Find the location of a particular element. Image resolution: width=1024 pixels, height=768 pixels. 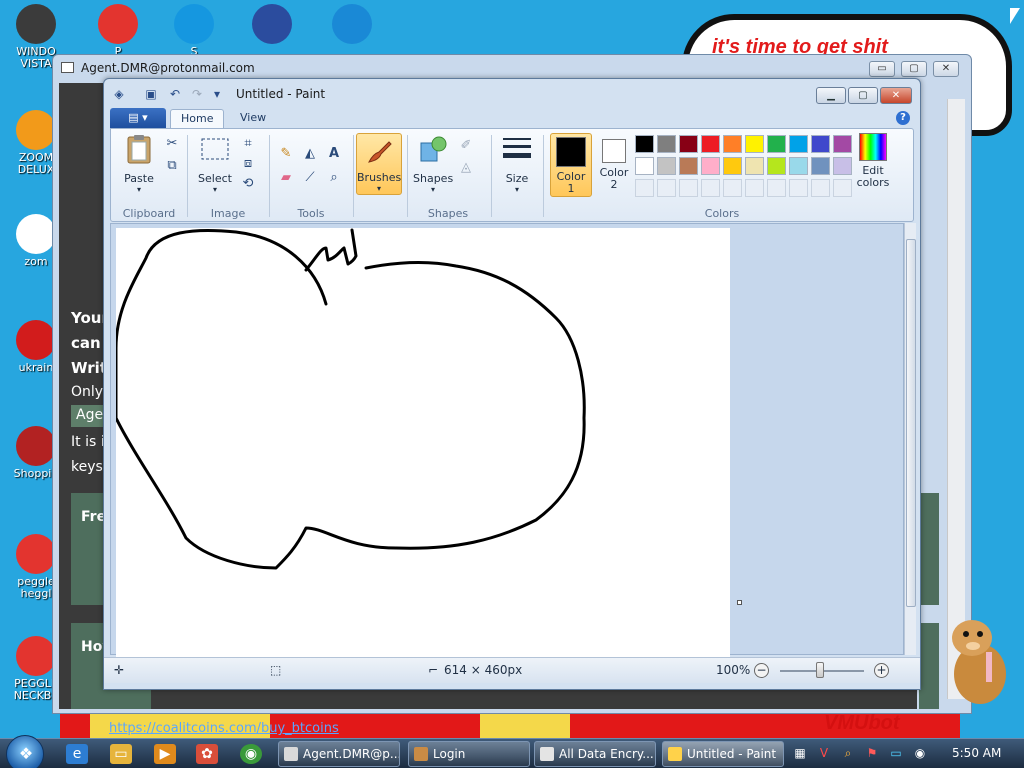

taskbar-button: Login is located at coordinates (469, 754).